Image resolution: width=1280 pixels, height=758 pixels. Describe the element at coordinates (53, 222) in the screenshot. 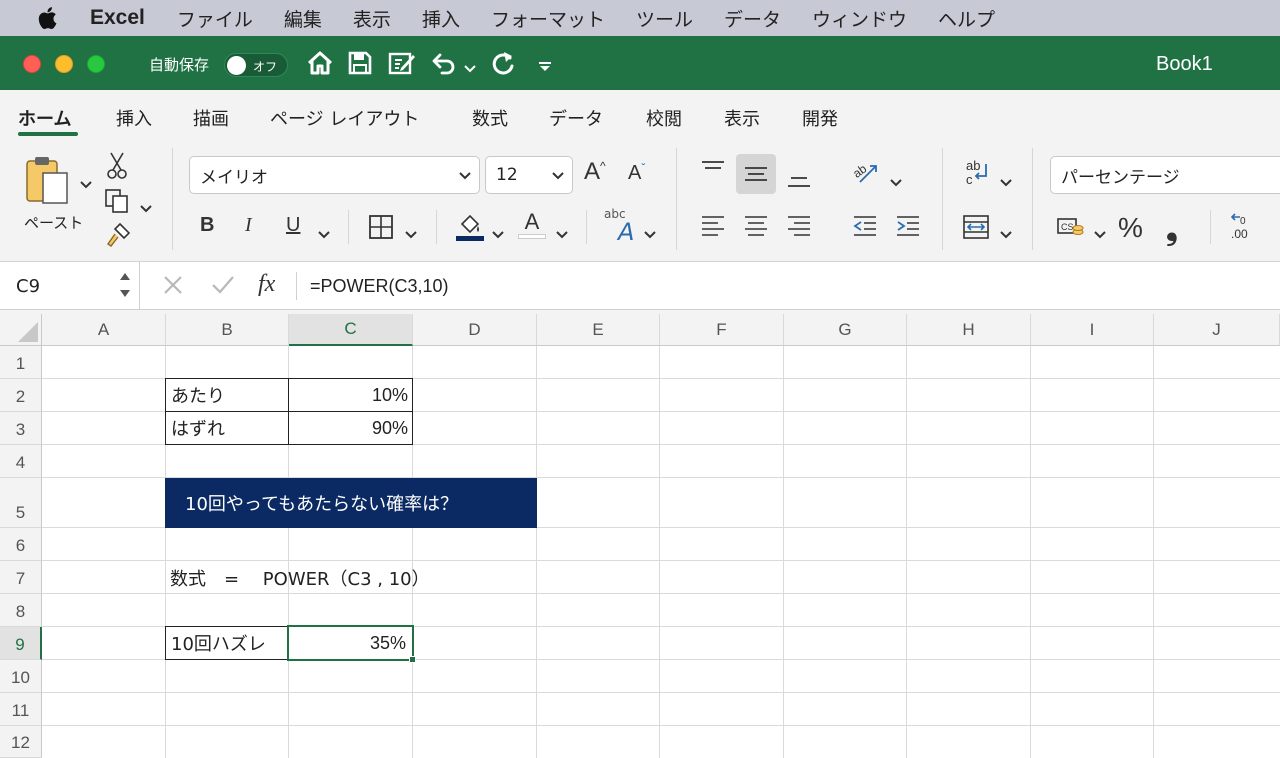

I see `paste-label: ペースト` at that location.